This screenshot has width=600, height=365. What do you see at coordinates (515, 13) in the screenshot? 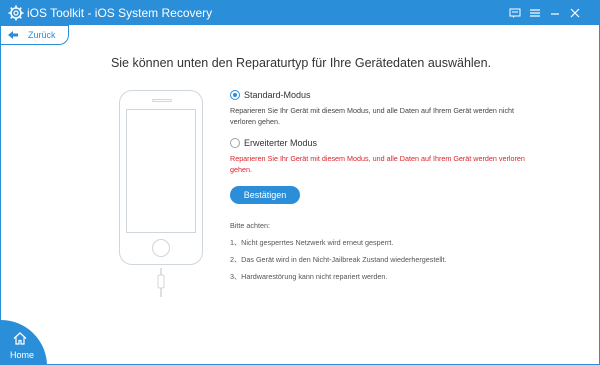
I see `feedback-icon` at bounding box center [515, 13].